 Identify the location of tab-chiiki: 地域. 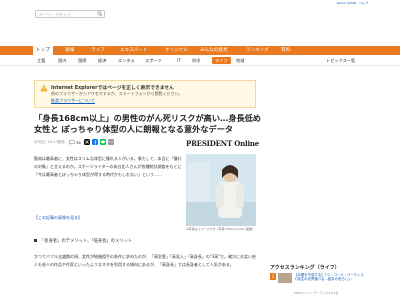
(240, 60).